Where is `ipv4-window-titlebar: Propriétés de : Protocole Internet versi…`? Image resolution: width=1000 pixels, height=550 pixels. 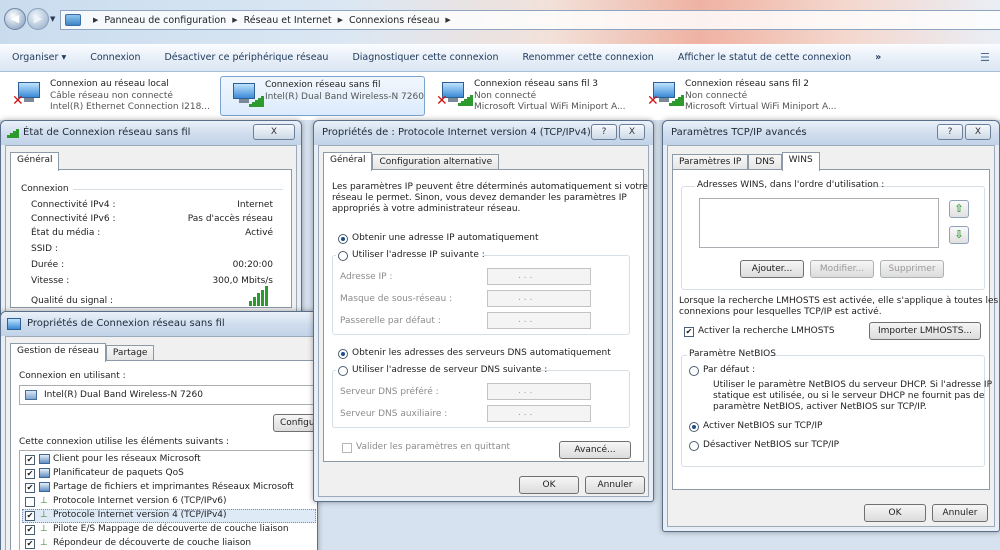 ipv4-window-titlebar: Propriétés de : Protocole Internet versi… is located at coordinates (483, 133).